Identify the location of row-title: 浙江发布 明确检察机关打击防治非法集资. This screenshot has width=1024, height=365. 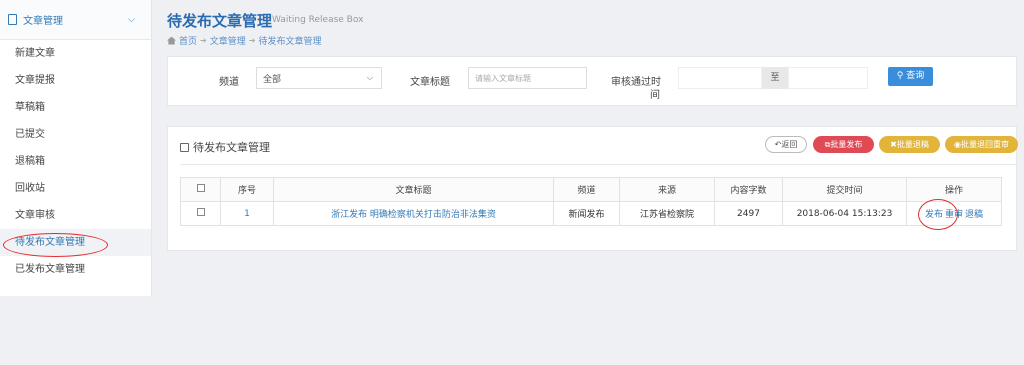
(413, 213).